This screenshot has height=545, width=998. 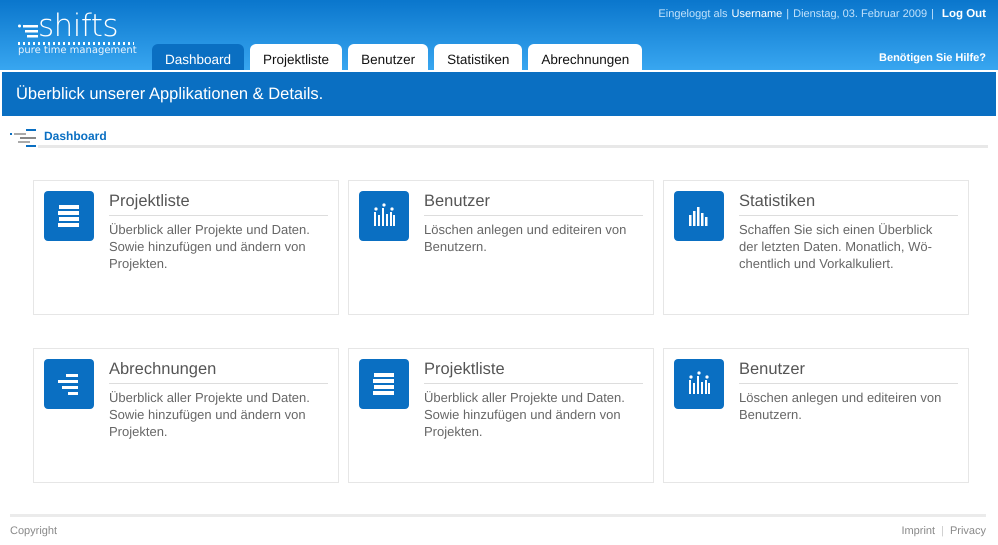 I want to click on date-label: Dienstag, 03. Februar 2009, so click(x=860, y=14).